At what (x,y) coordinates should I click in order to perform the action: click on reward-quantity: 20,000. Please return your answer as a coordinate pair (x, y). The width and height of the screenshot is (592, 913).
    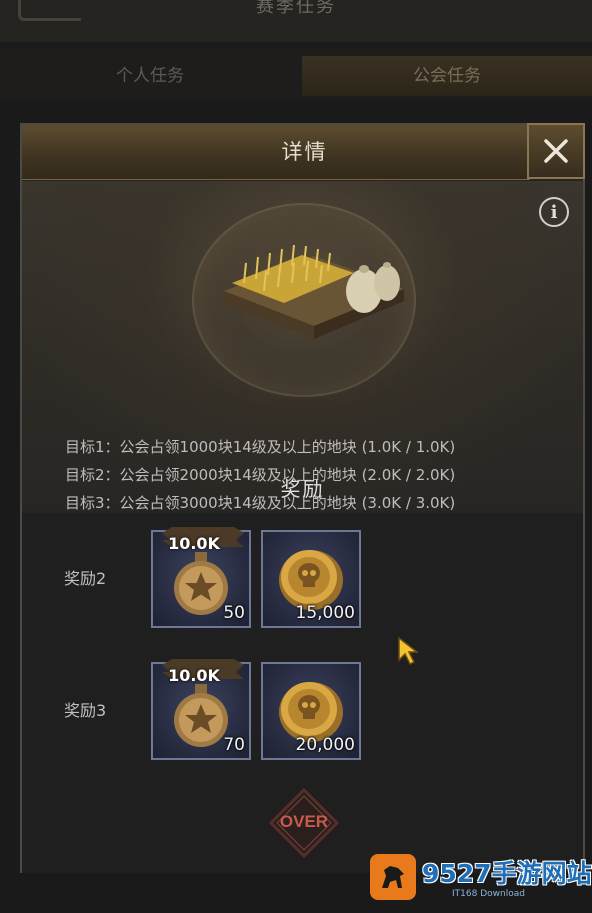
    Looking at the image, I should click on (325, 745).